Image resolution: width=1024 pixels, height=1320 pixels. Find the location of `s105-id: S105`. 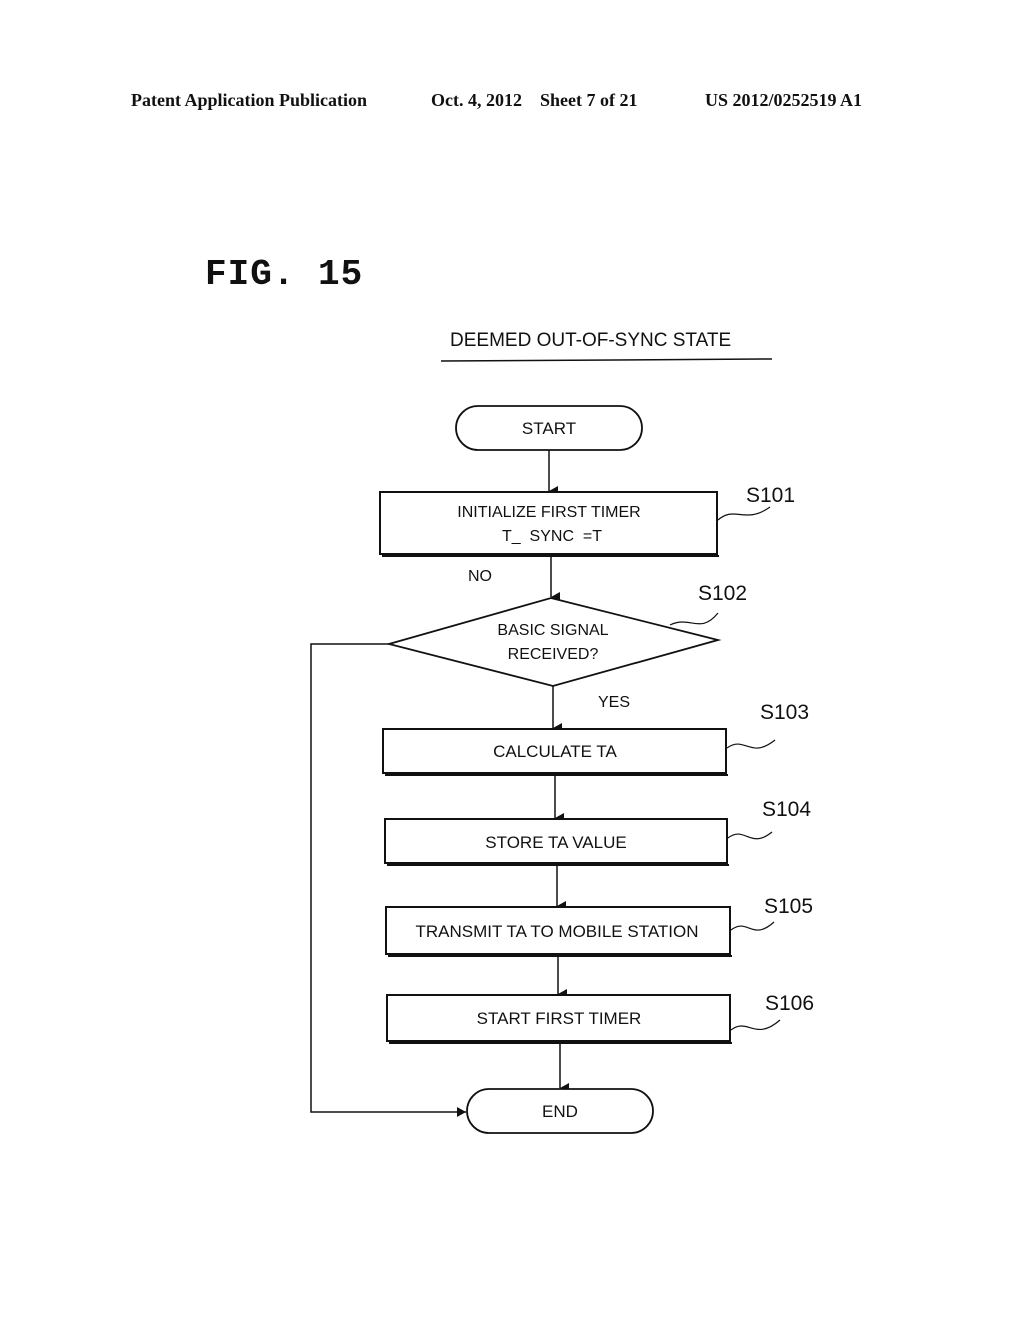

s105-id: S105 is located at coordinates (788, 906).